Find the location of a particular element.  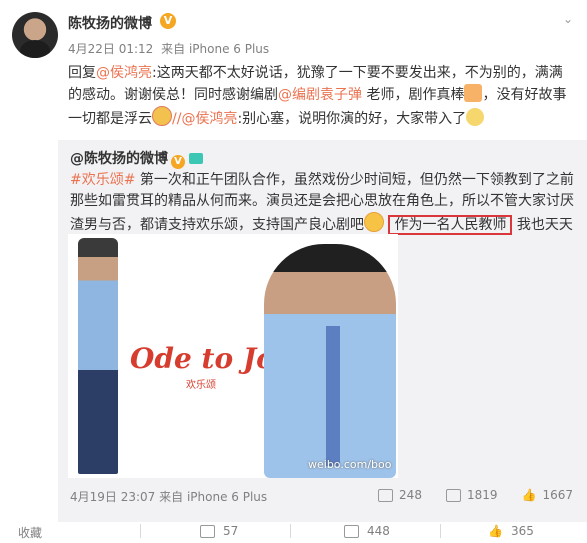

repost-button: 248 is located at coordinates (400, 495).